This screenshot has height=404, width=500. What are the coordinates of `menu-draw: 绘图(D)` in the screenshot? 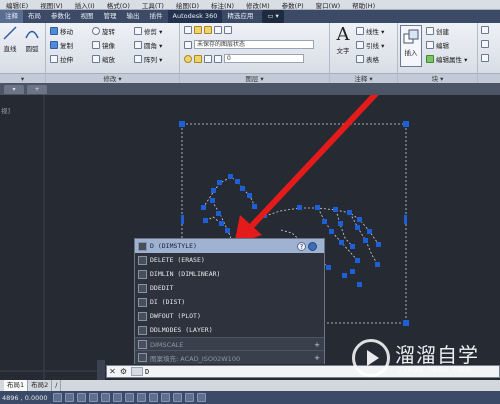 It's located at (187, 5).